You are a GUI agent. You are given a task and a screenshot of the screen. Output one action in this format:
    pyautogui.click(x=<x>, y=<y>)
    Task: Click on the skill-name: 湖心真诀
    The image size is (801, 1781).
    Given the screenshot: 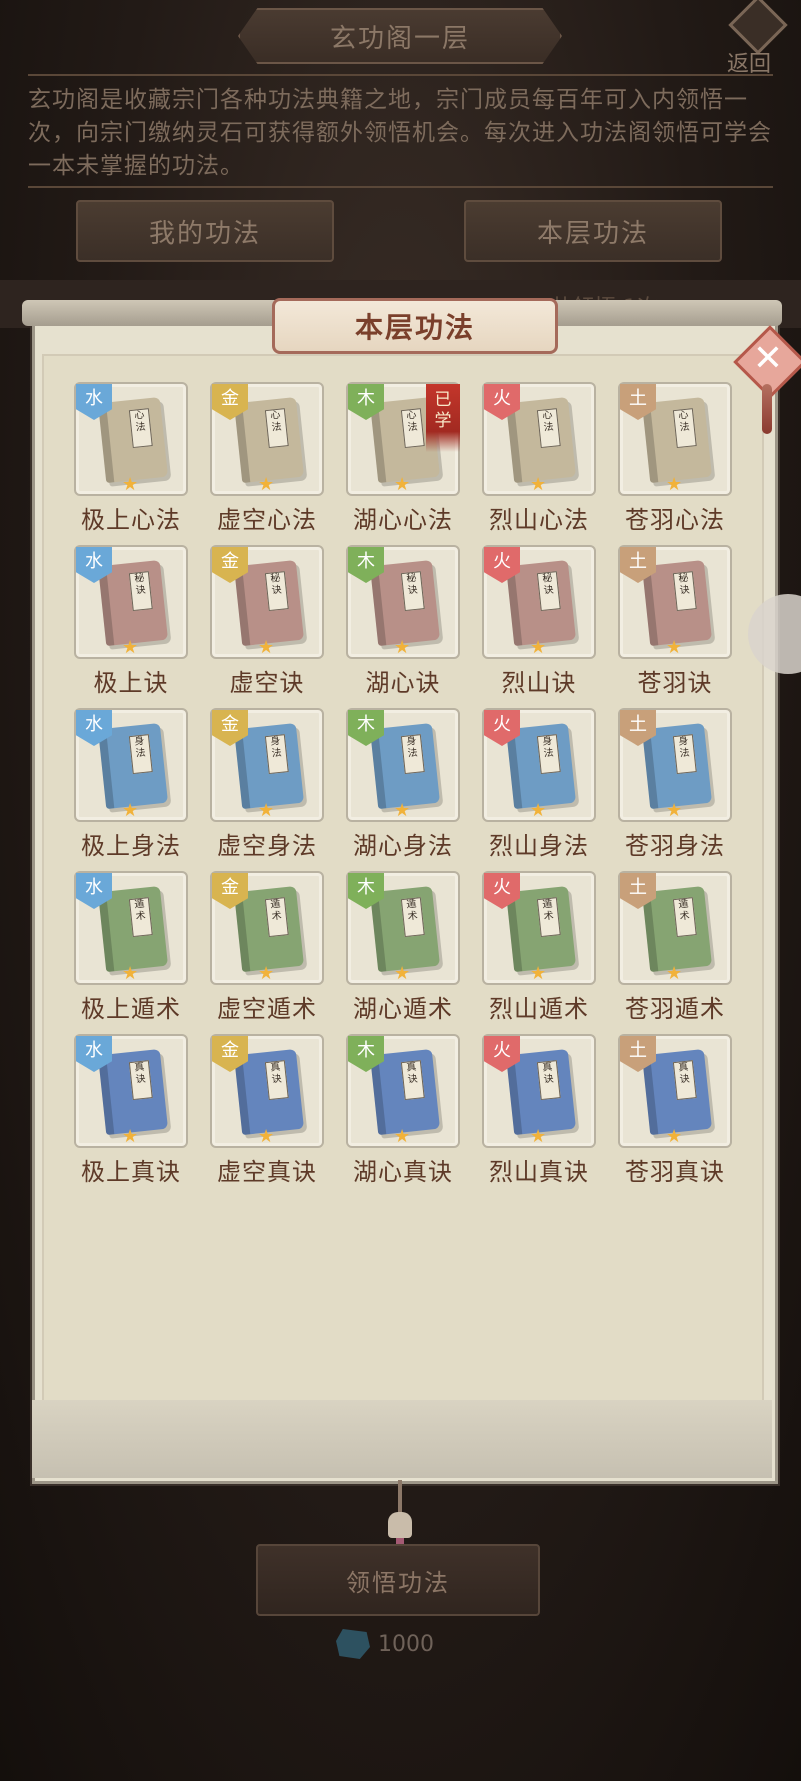 What is the action you would take?
    pyautogui.click(x=403, y=1172)
    